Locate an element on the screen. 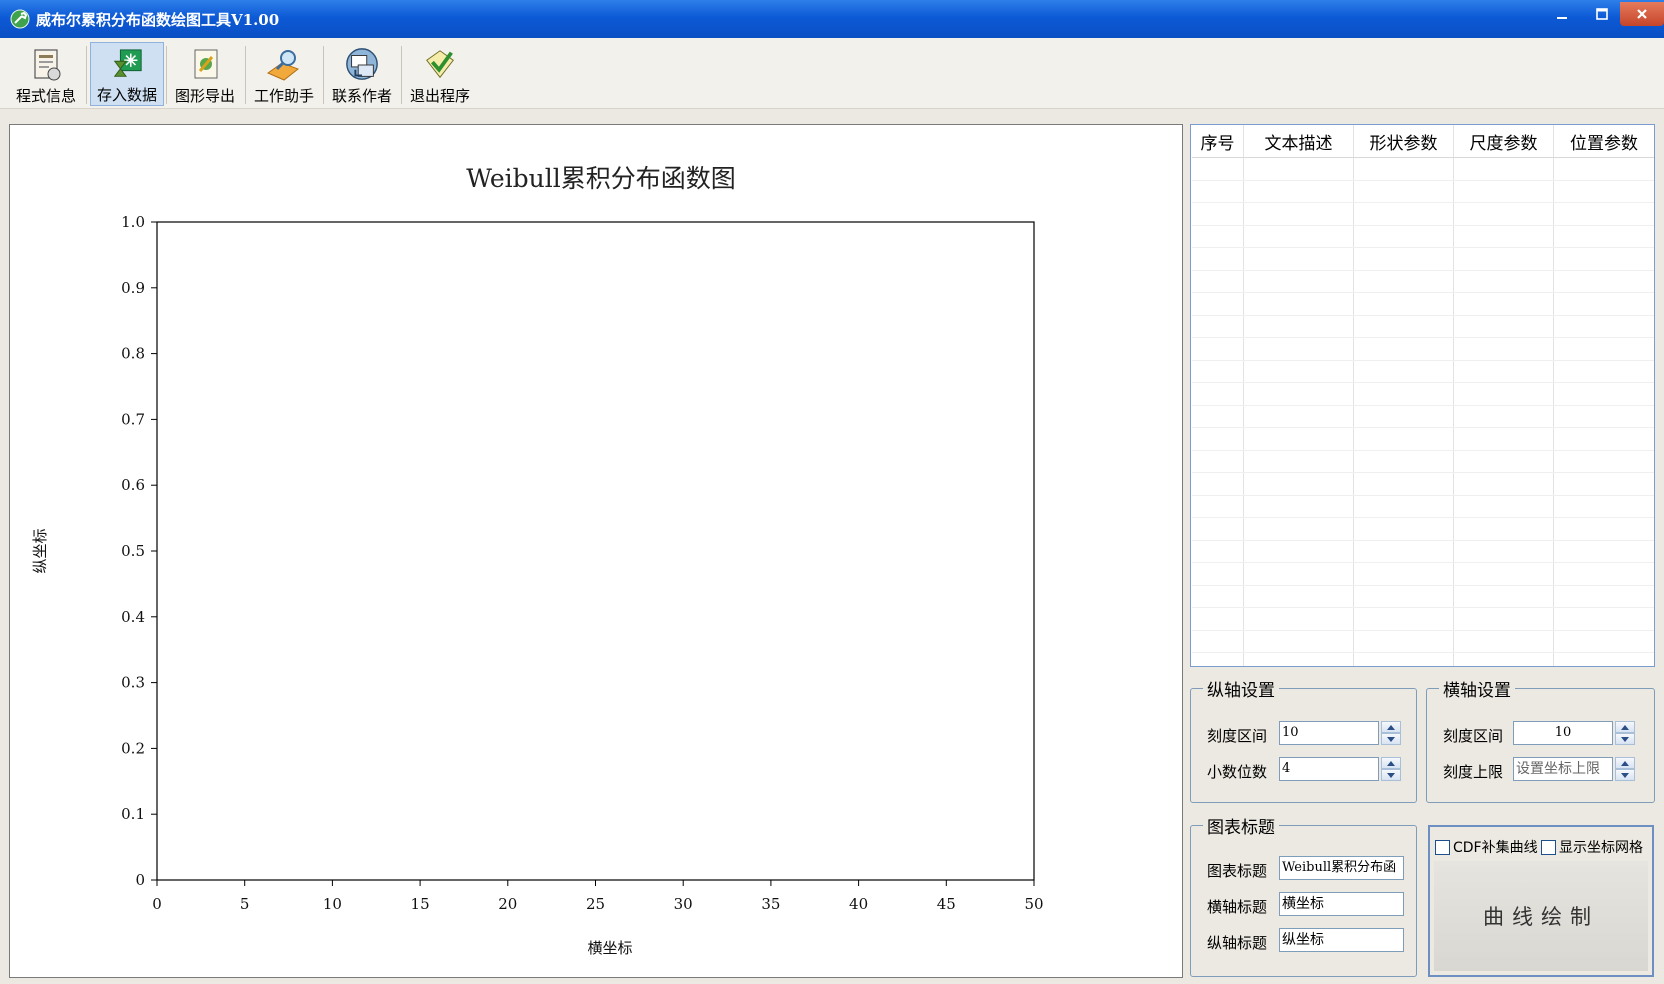 The image size is (1664, 984). x-axis-title: 横坐标 is located at coordinates (609, 948).